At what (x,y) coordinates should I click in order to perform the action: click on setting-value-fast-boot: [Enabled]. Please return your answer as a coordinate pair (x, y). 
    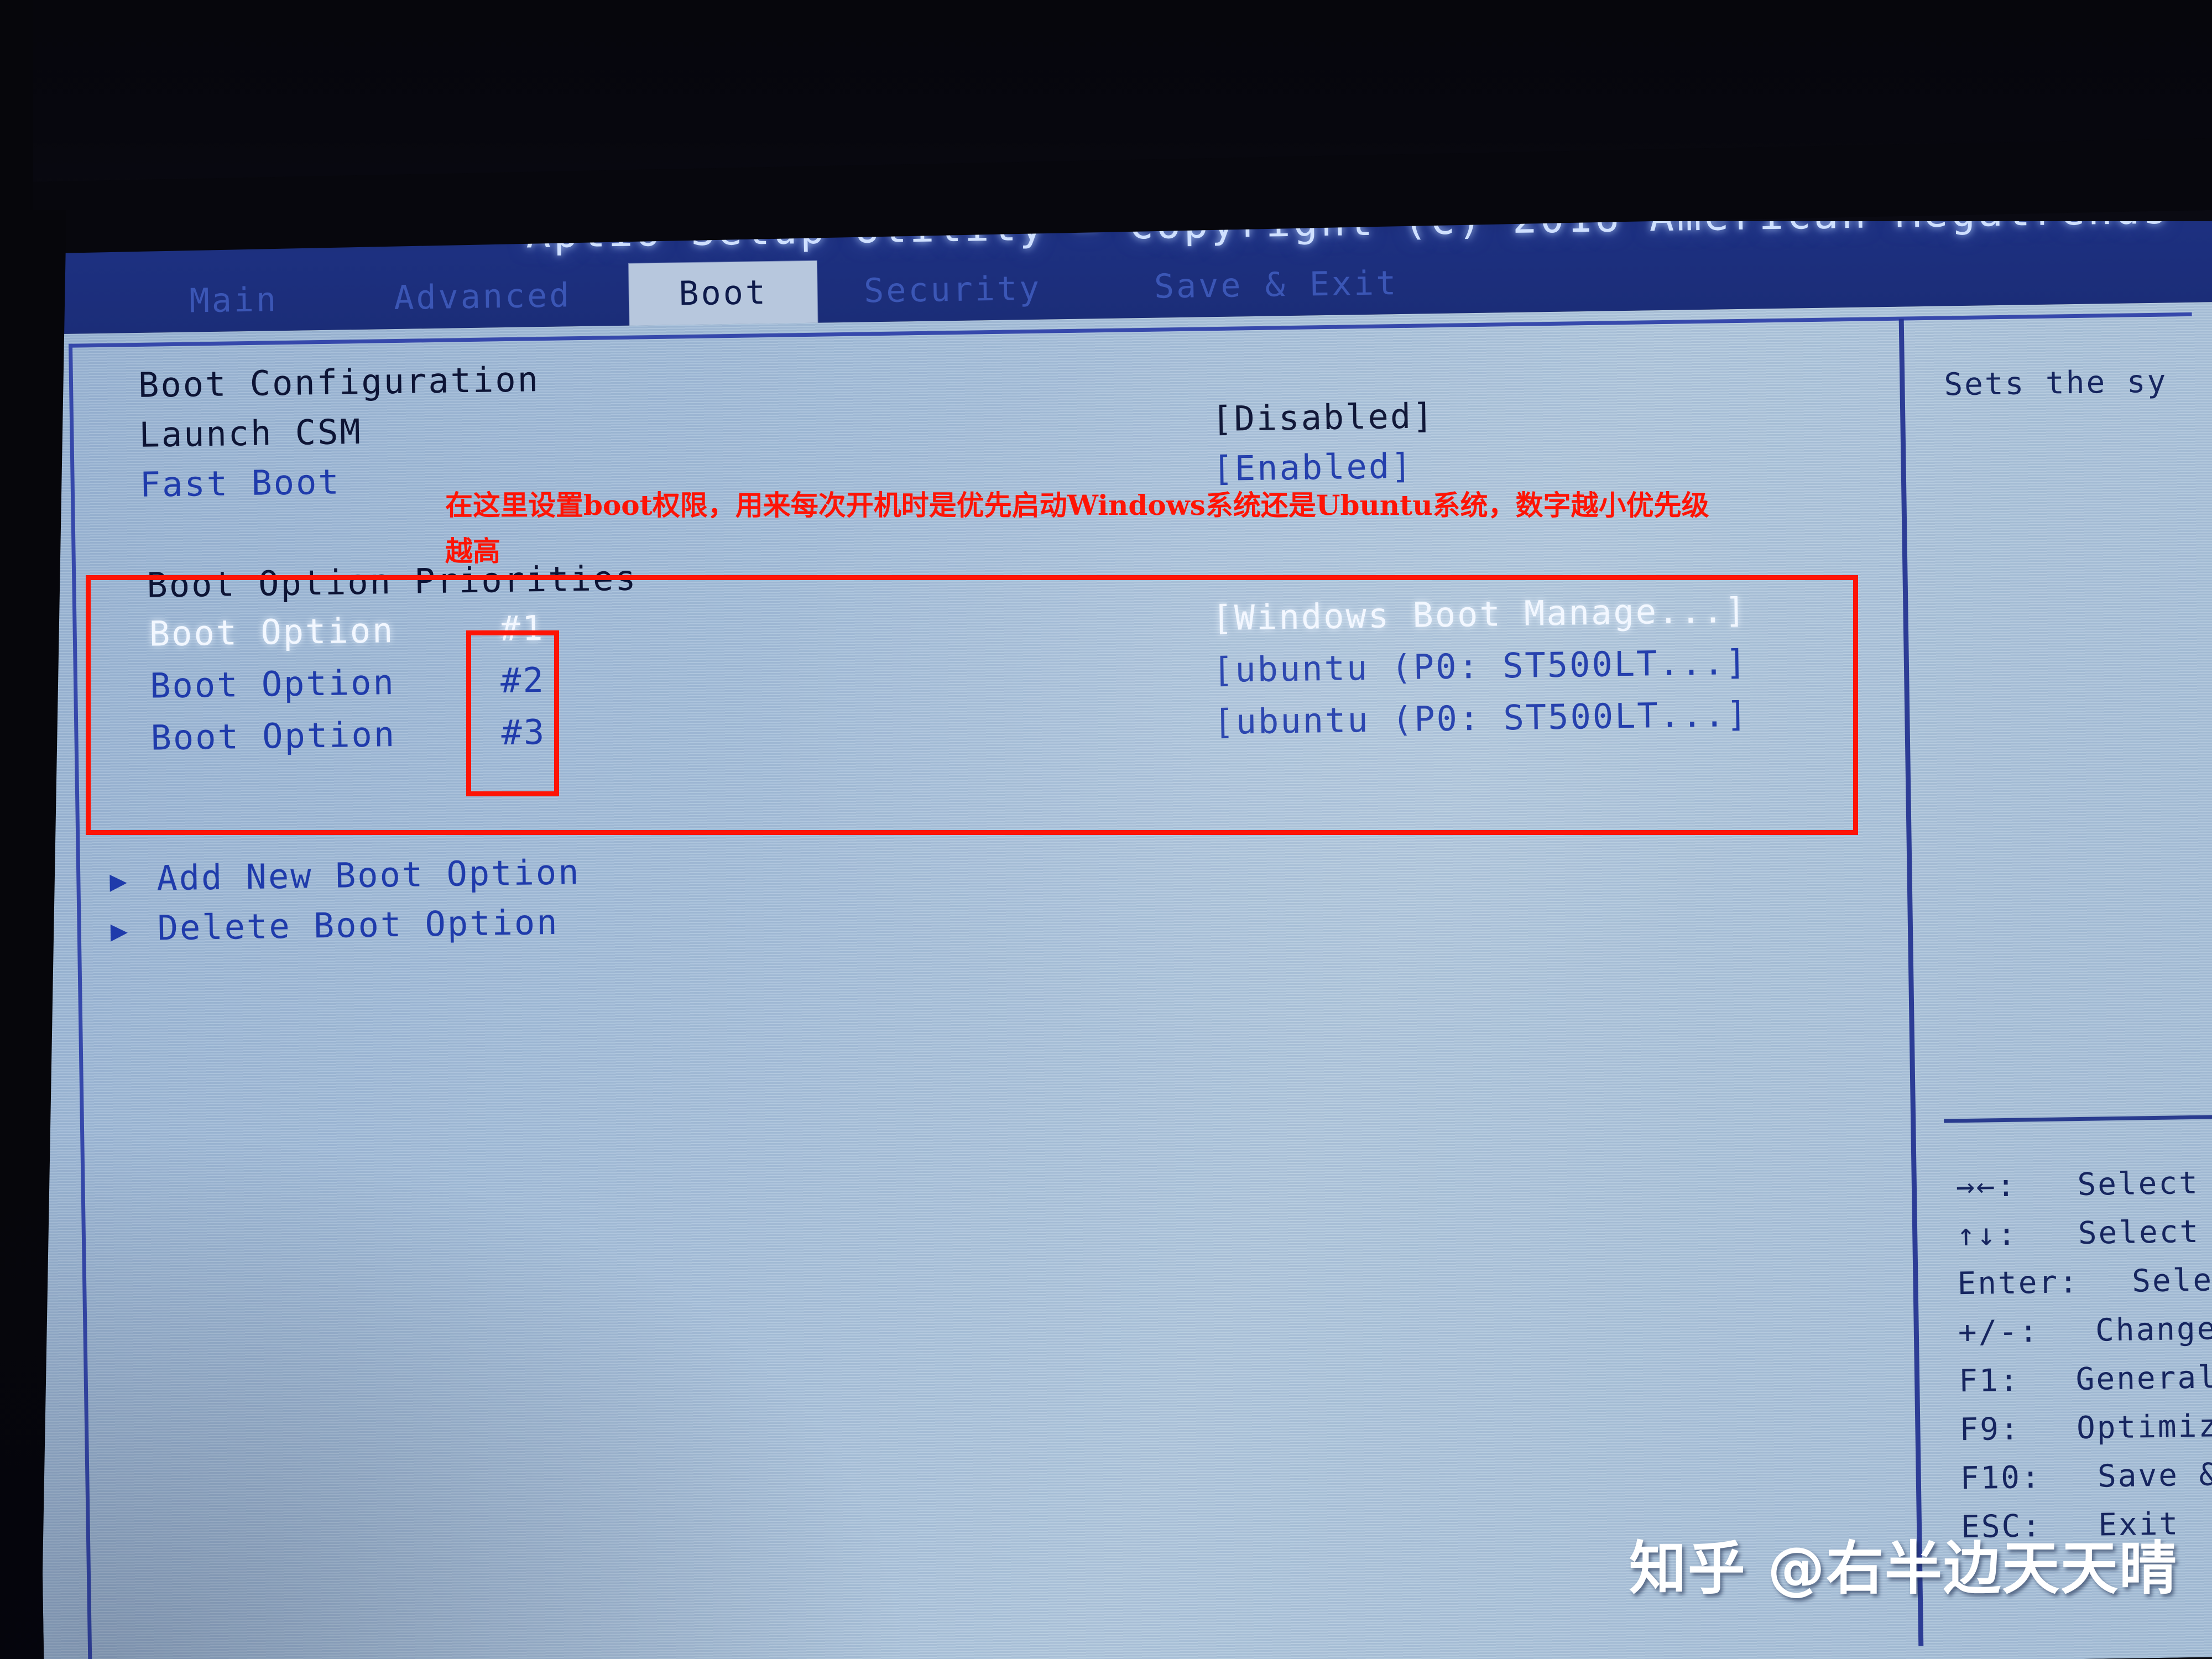
    Looking at the image, I should click on (1313, 467).